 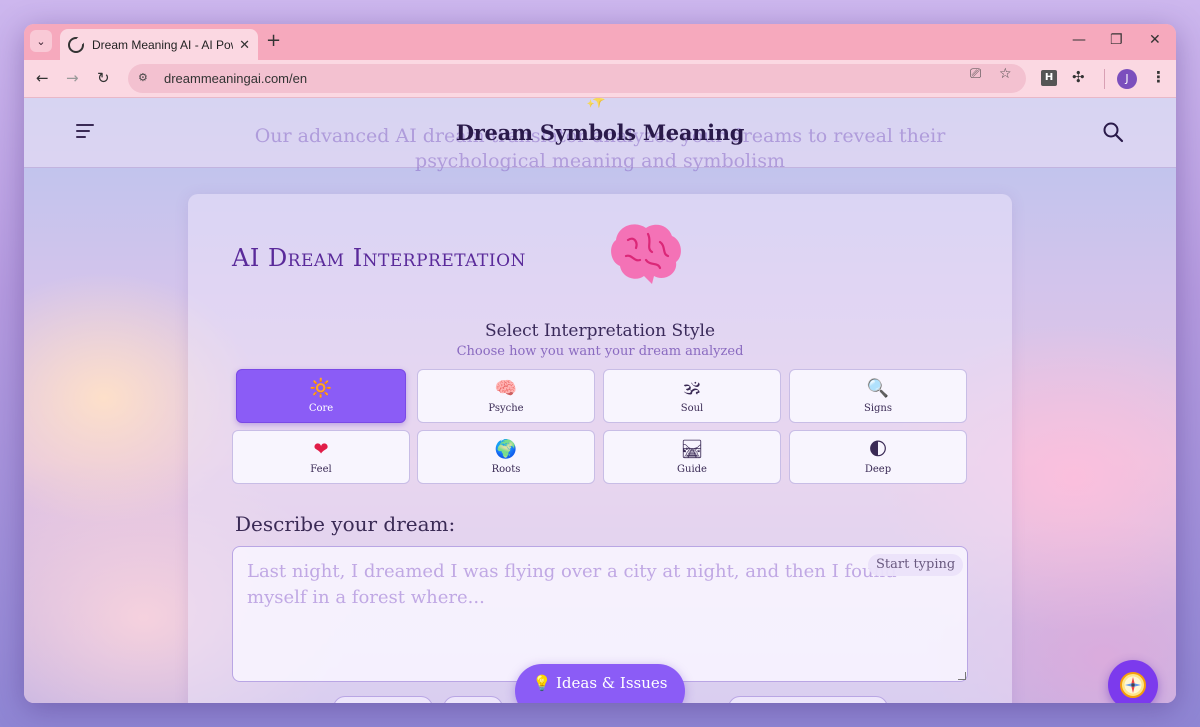 What do you see at coordinates (236, 78) in the screenshot?
I see `url-text: dreammeaningai.com/en` at bounding box center [236, 78].